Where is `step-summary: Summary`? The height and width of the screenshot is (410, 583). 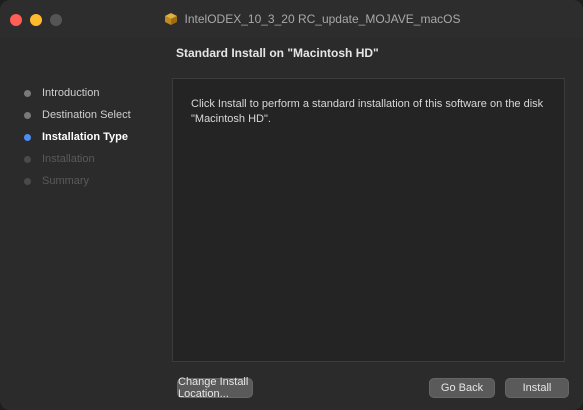 step-summary: Summary is located at coordinates (94, 181).